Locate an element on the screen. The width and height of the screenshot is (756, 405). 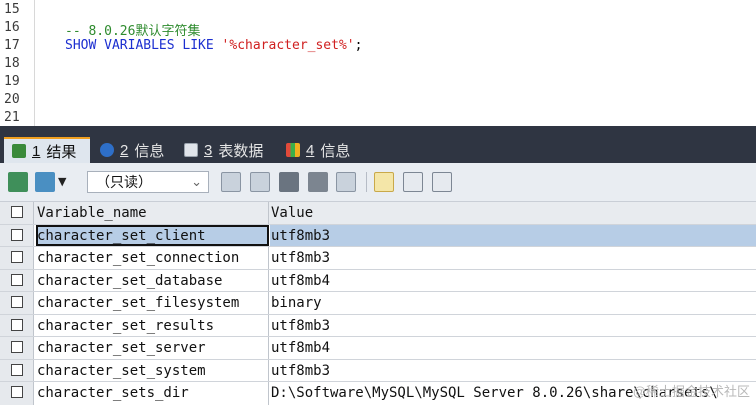
text-view-icon is located at coordinates (442, 182).